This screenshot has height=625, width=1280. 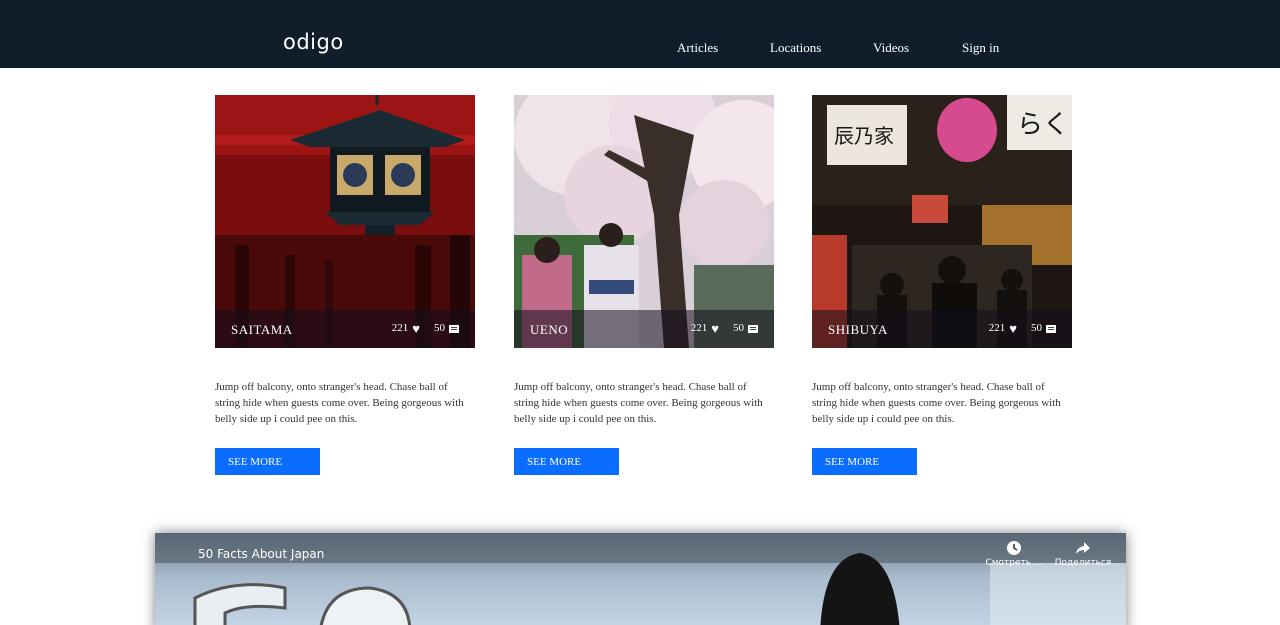 I want to click on card-overlay: UENO 221 ♥ 50, so click(x=644, y=329).